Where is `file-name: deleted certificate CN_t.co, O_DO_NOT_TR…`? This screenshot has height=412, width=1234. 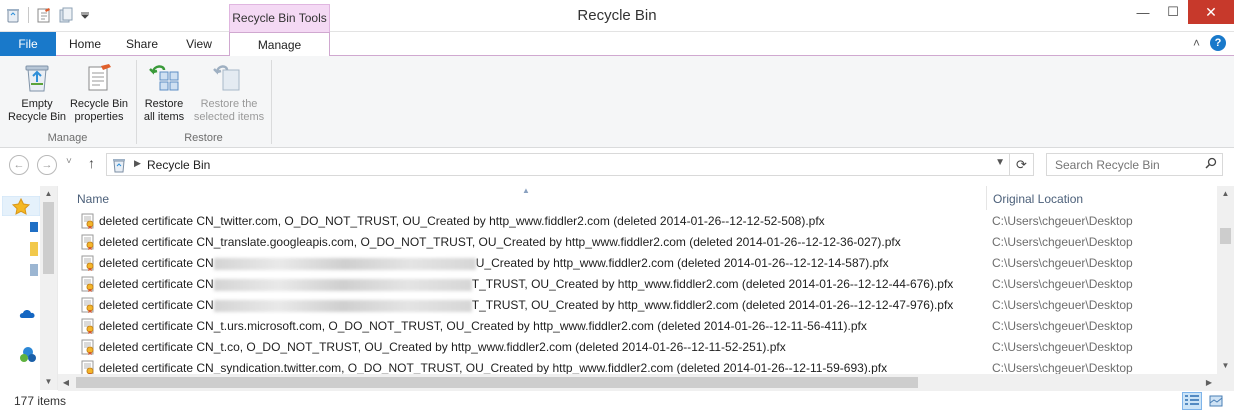
file-name: deleted certificate CN_t.co, O_DO_NOT_TR… is located at coordinates (442, 347).